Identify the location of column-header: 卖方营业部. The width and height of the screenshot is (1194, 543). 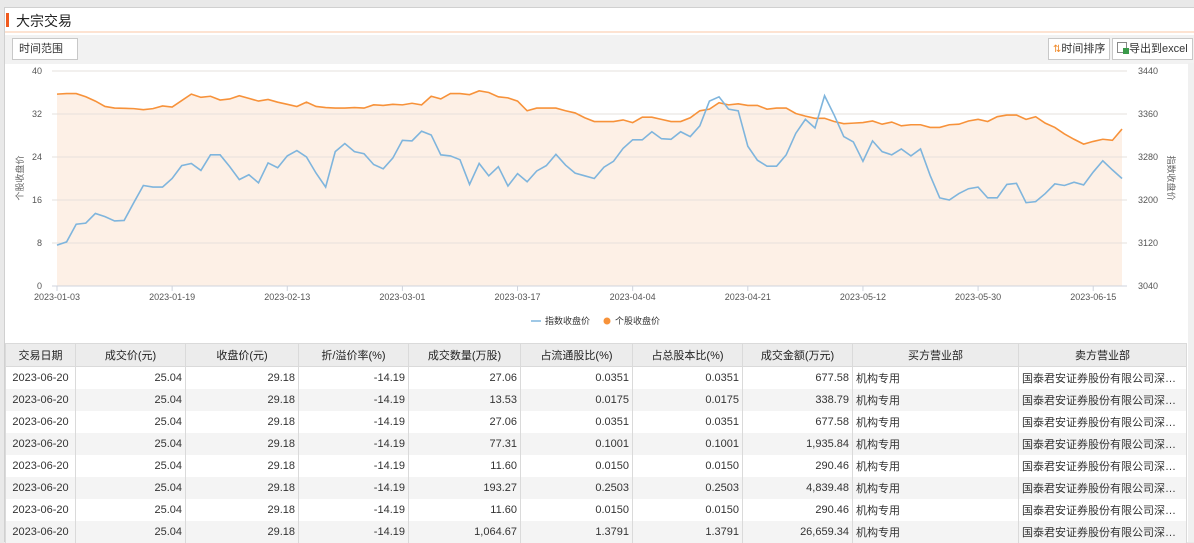
(1103, 355).